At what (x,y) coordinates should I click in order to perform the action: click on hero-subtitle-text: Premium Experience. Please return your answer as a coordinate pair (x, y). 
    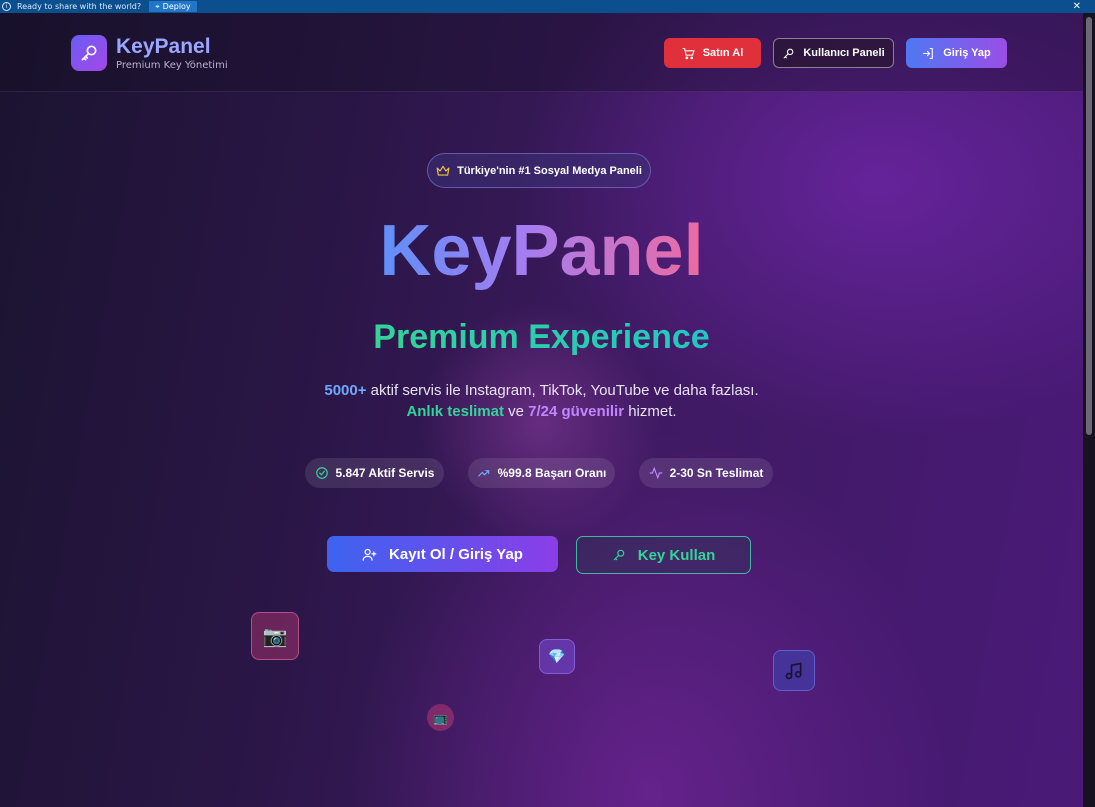
    Looking at the image, I should click on (541, 337).